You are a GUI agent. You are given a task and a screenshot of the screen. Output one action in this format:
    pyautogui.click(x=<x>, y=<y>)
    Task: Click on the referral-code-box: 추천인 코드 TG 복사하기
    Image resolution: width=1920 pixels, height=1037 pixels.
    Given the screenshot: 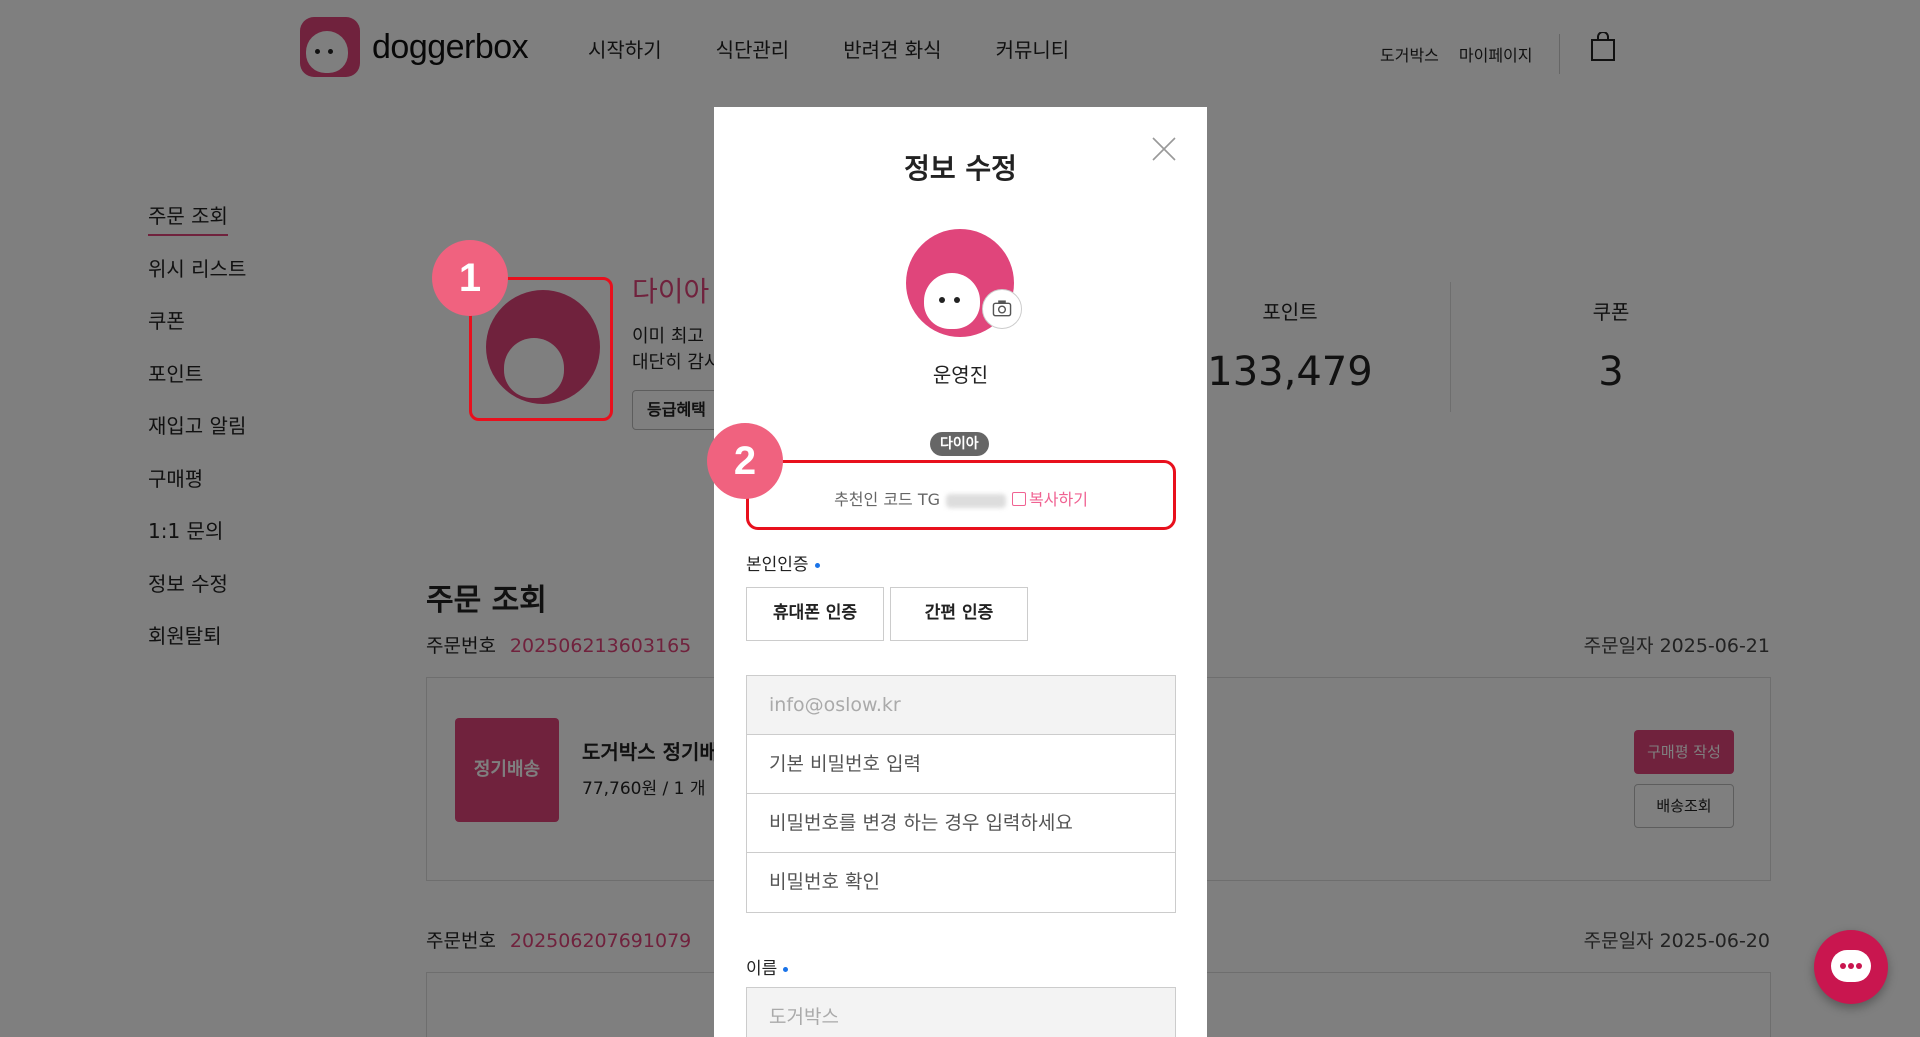 What is the action you would take?
    pyautogui.click(x=961, y=495)
    